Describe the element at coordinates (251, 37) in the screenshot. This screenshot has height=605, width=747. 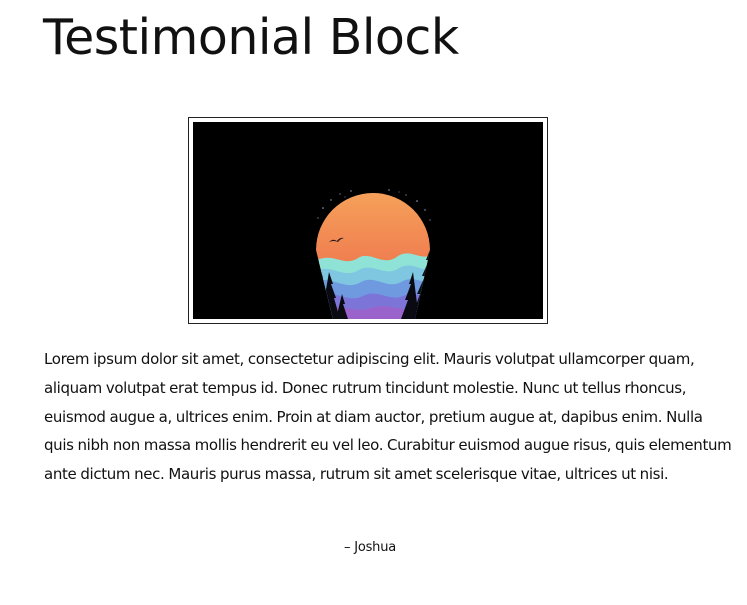
I see `page-title: Testimonial Block` at that location.